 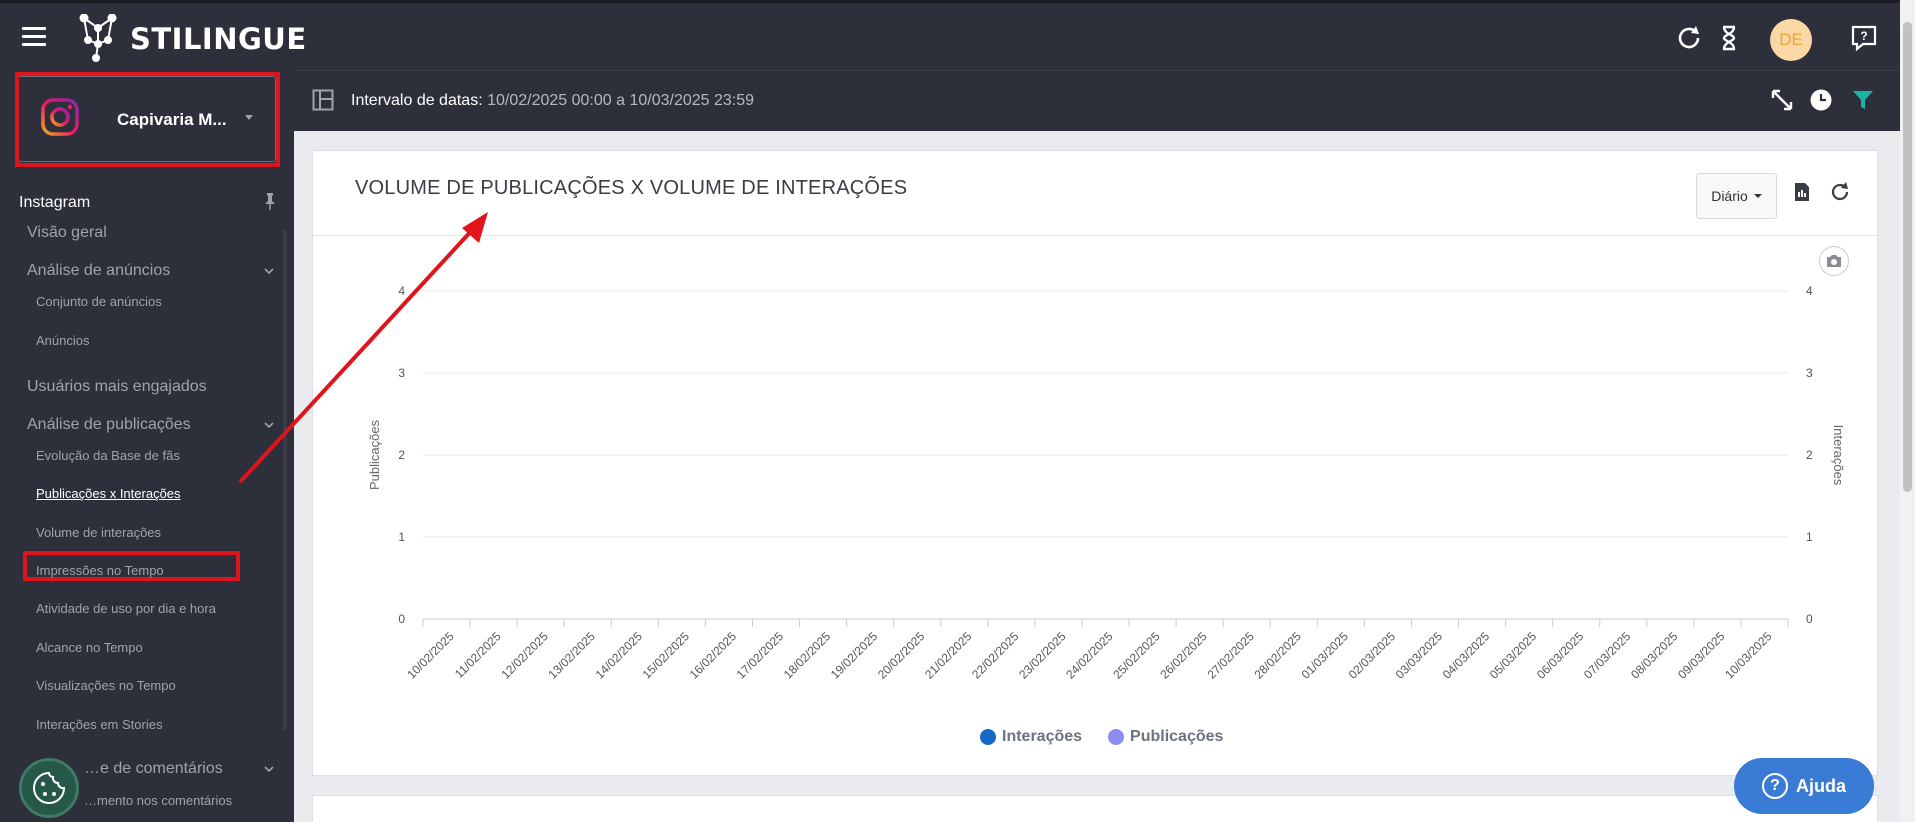 What do you see at coordinates (1654, 655) in the screenshot?
I see `x-tick-label: 08/03/2025` at bounding box center [1654, 655].